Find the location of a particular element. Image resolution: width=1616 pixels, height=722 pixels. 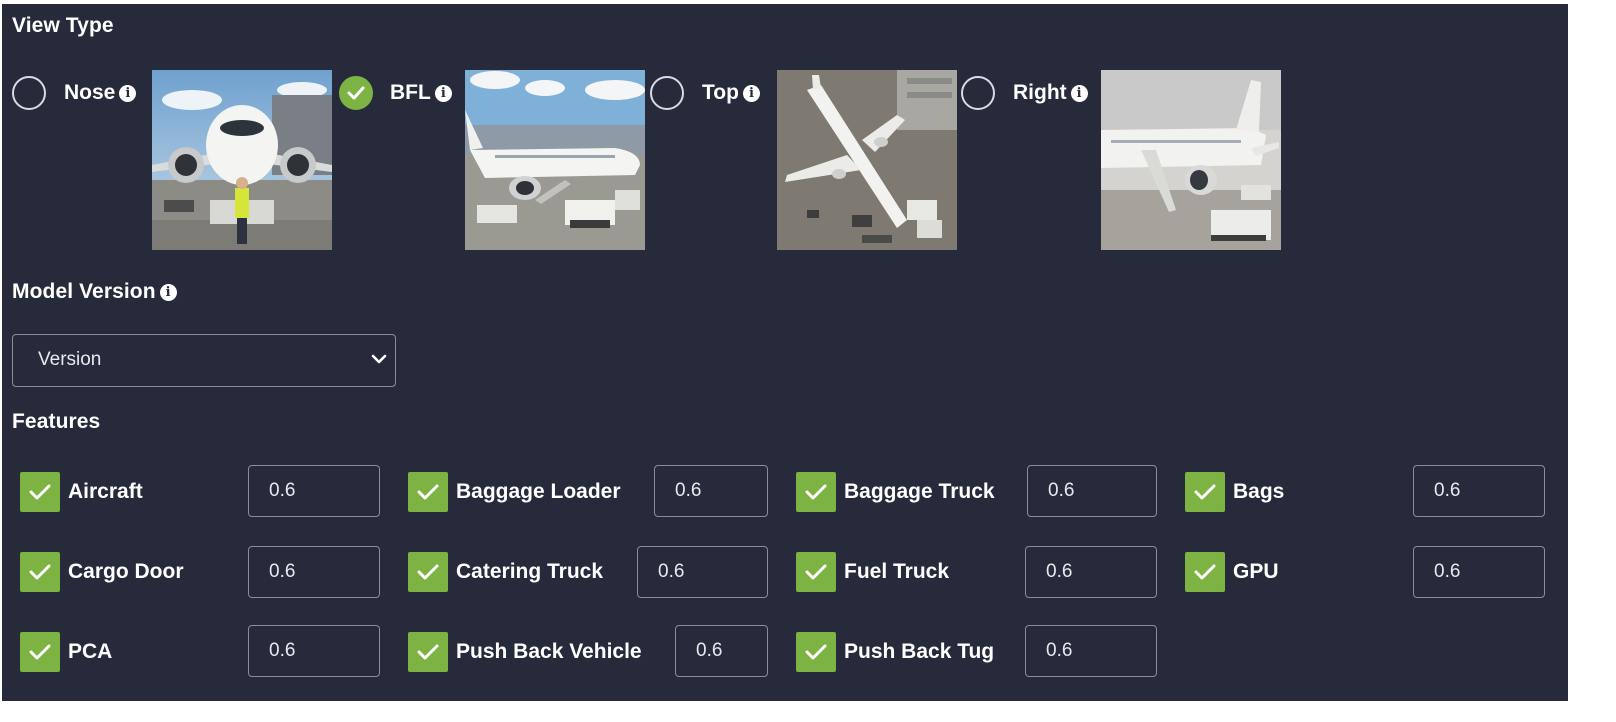

feature-label-pca: PCA is located at coordinates (90, 651).